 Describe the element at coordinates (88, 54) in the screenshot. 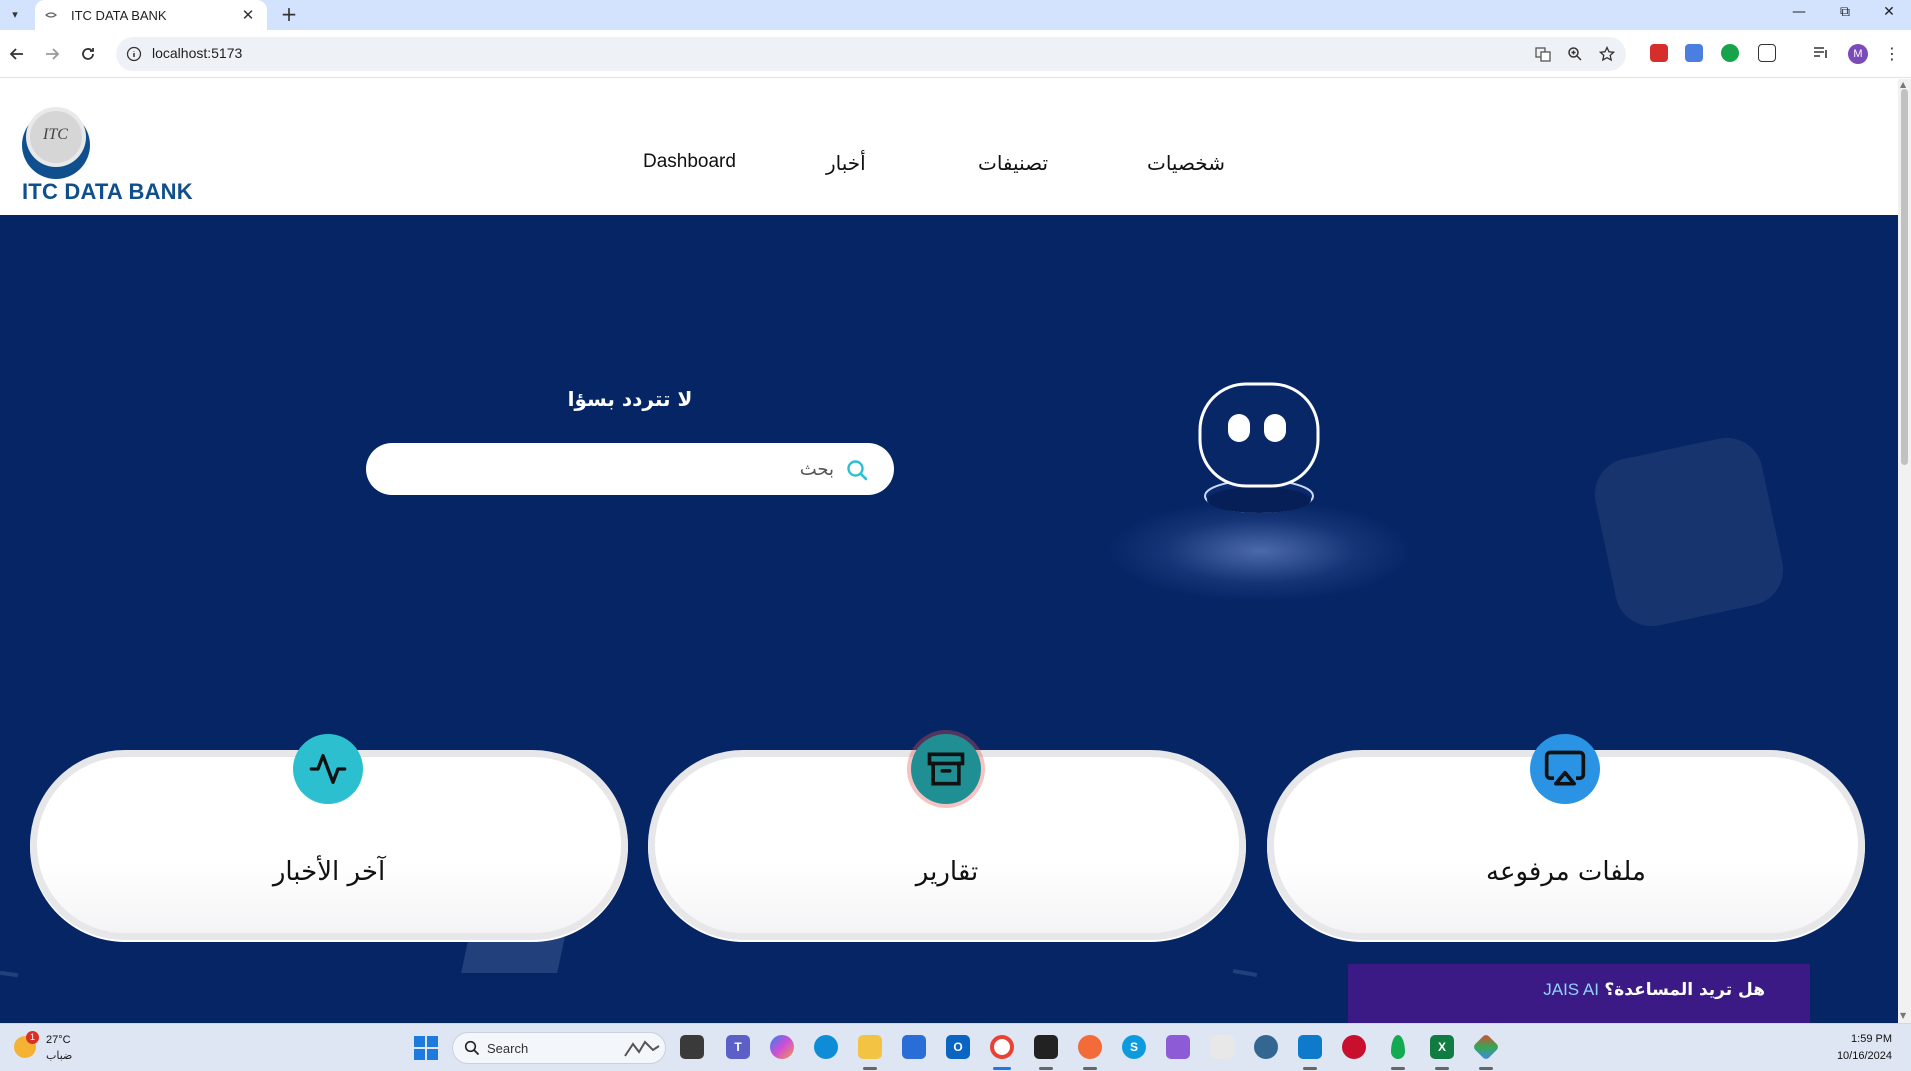

I see `reload-icon` at that location.